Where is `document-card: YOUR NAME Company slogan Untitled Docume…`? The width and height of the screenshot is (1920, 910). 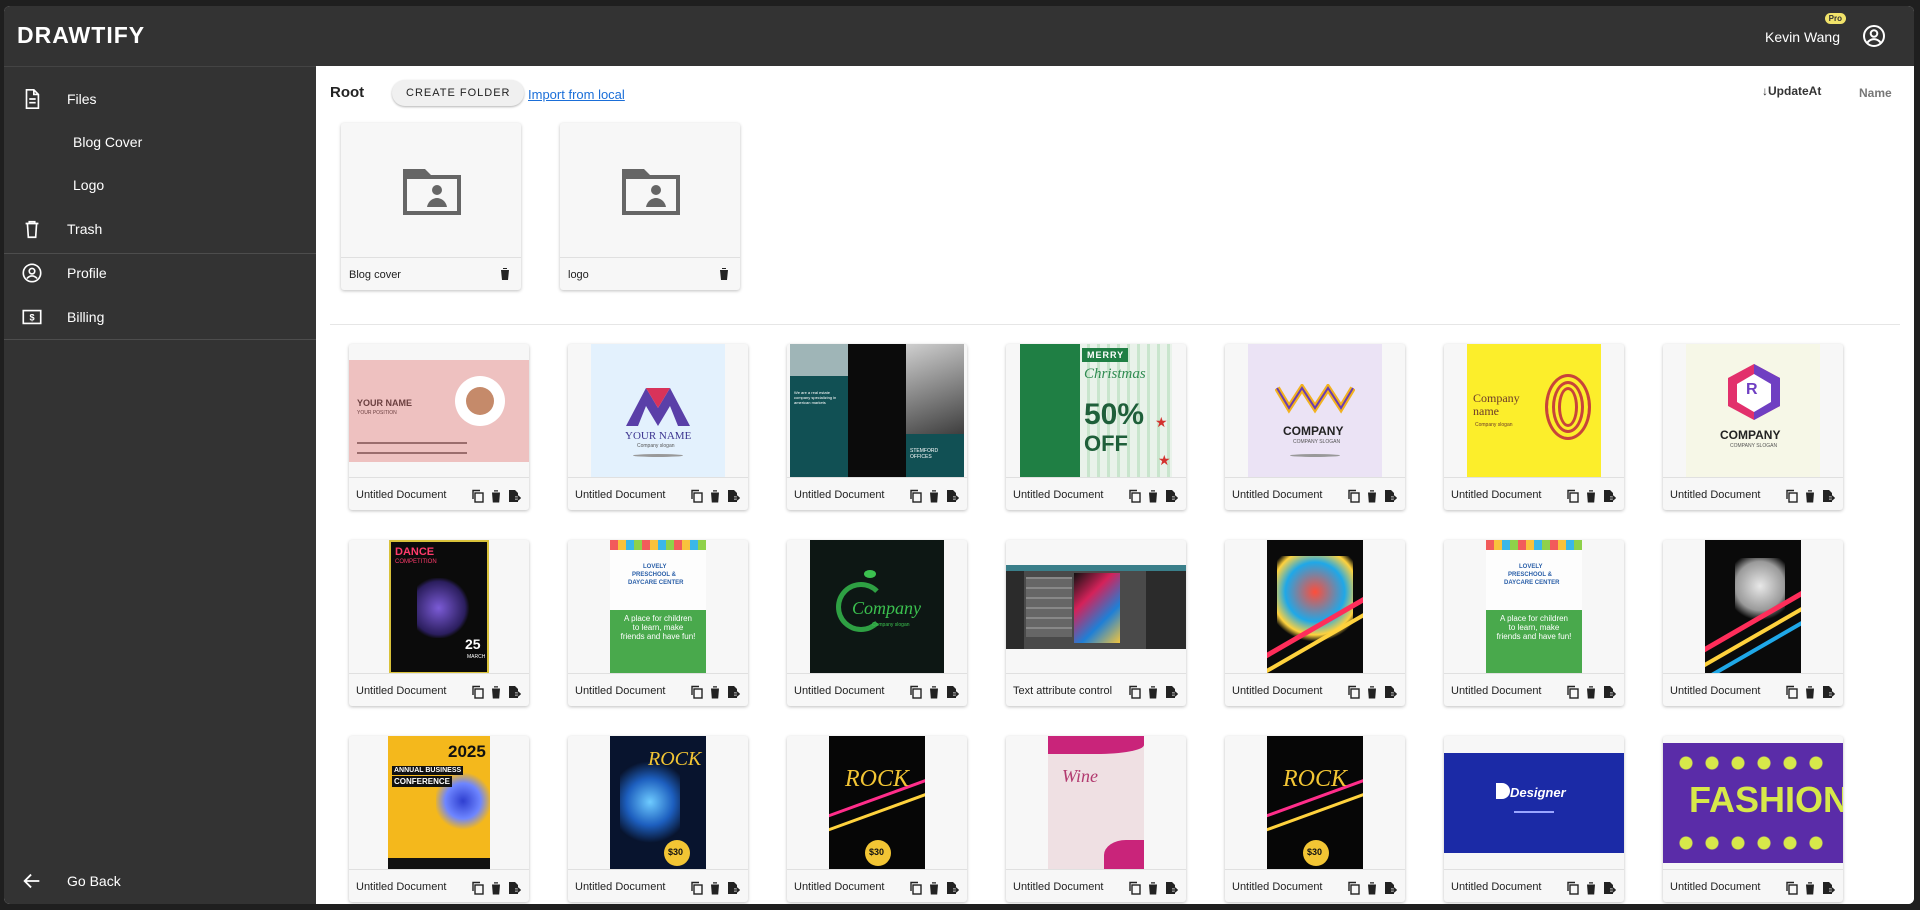 document-card: YOUR NAME Company slogan Untitled Docume… is located at coordinates (658, 427).